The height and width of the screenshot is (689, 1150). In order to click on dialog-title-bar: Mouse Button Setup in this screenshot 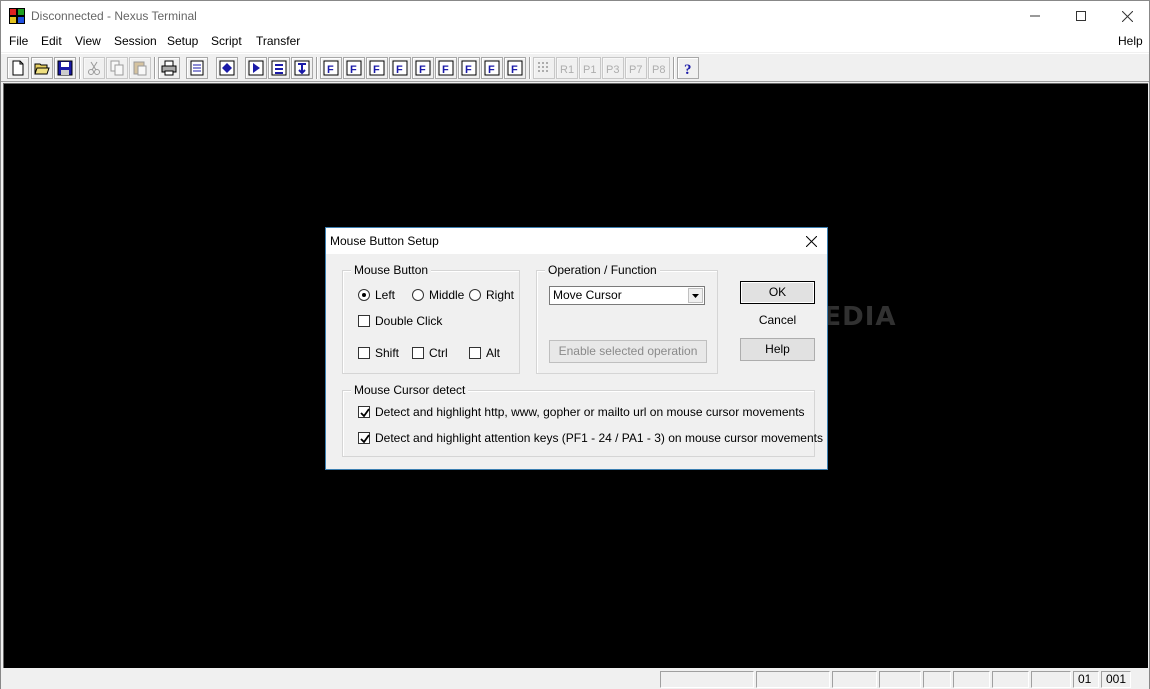, I will do `click(576, 241)`.